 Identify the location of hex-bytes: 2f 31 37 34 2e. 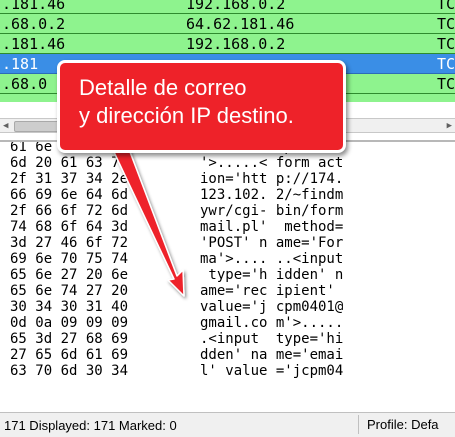
(69, 179).